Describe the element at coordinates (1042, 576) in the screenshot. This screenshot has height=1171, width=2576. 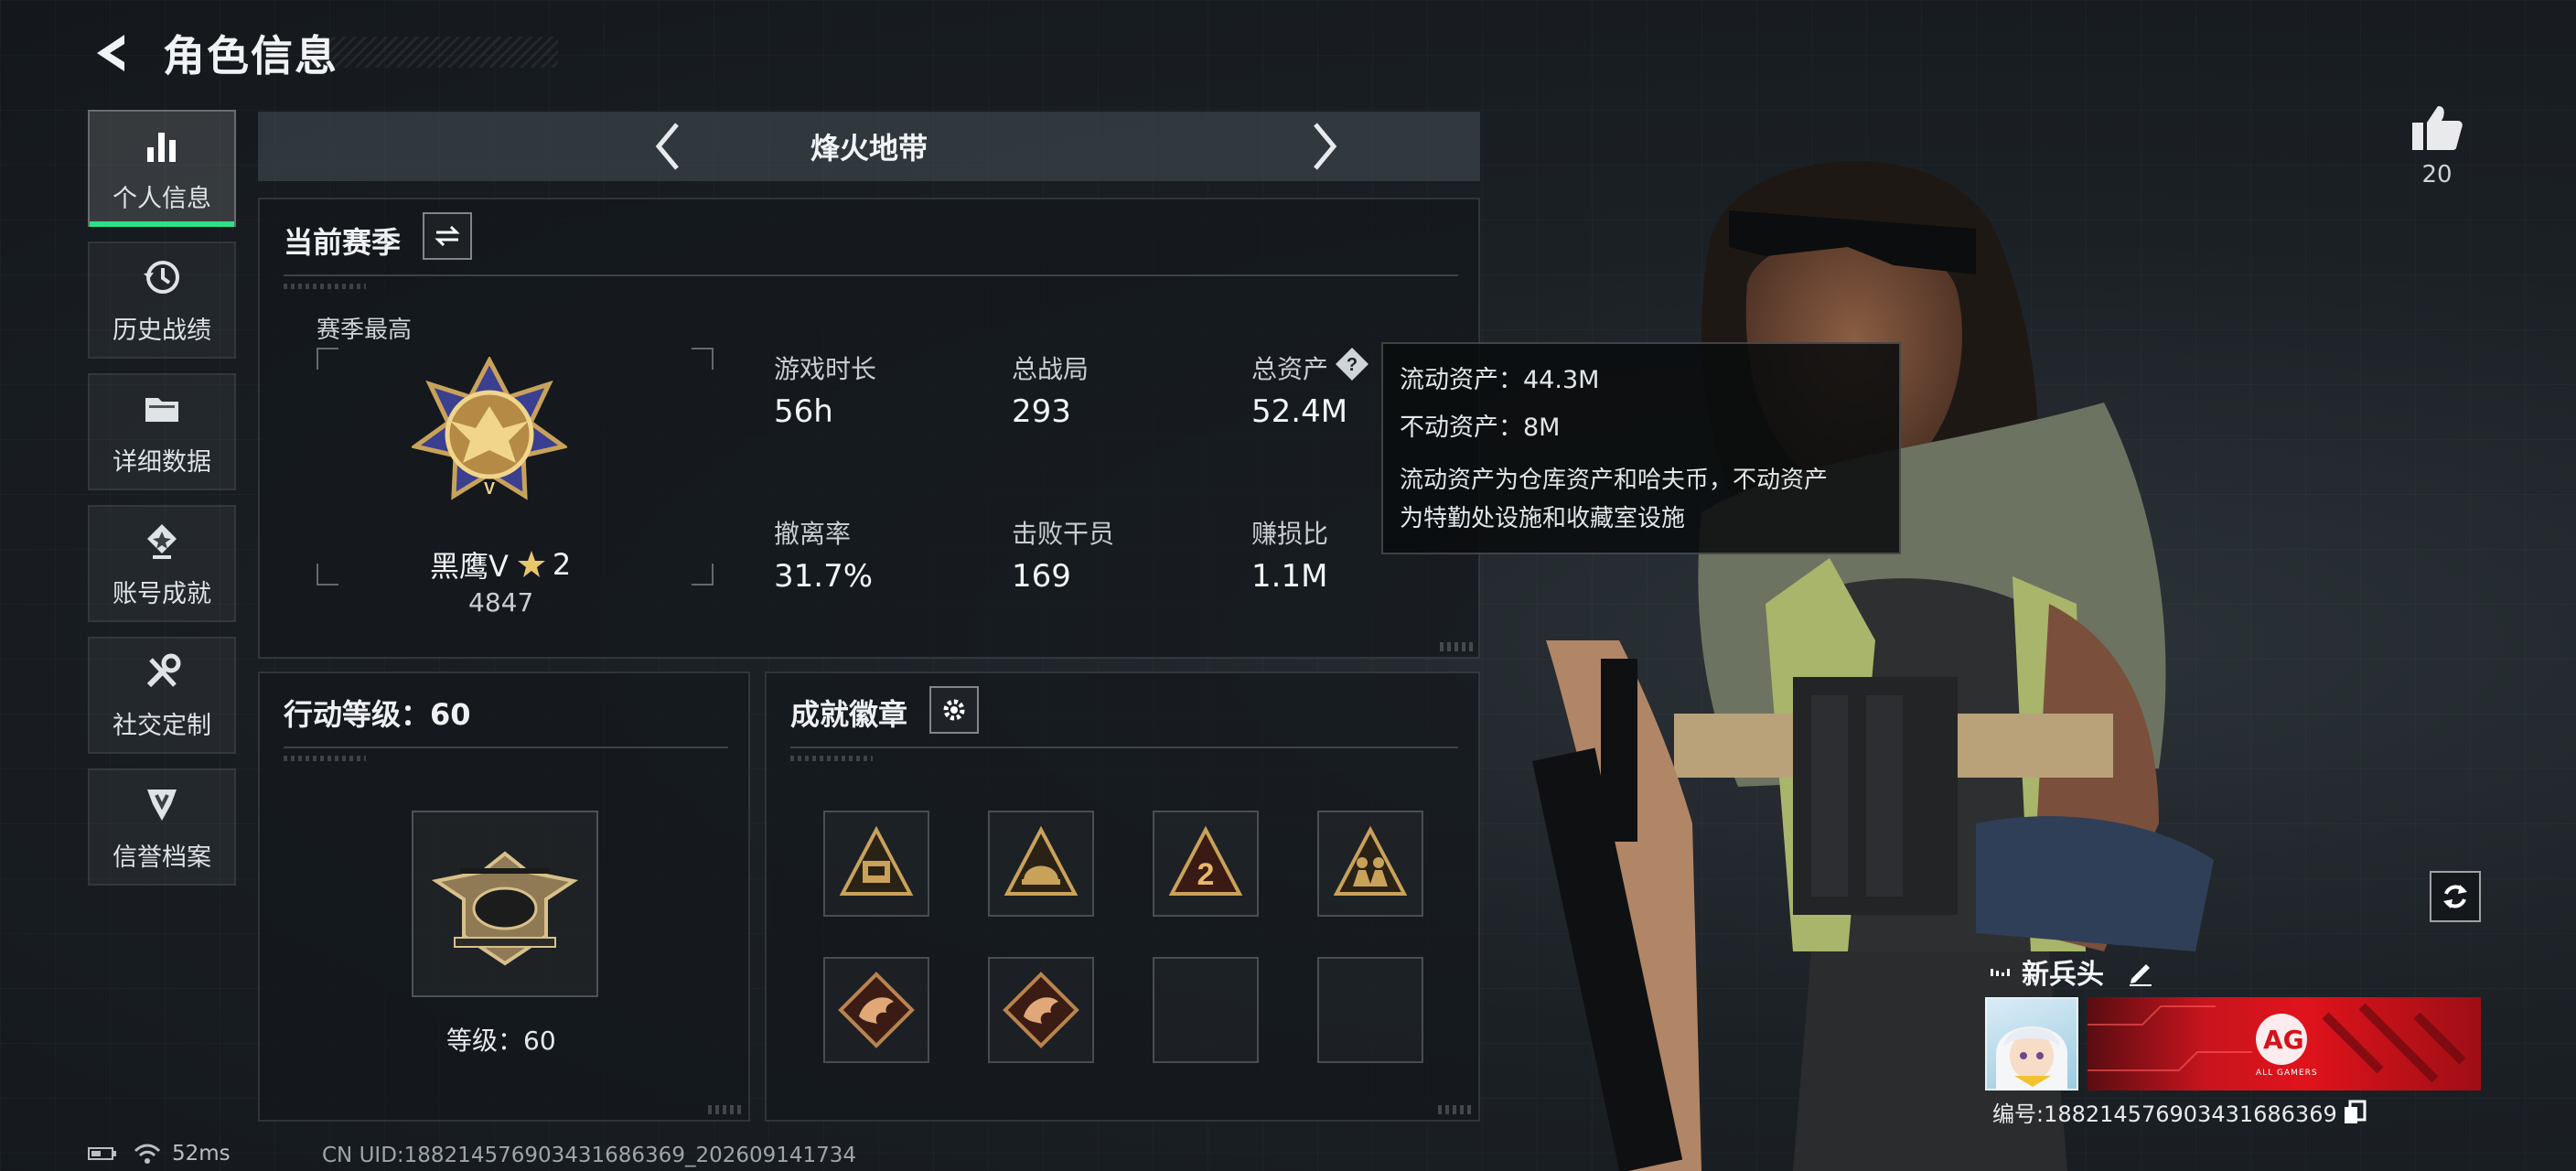
I see `stat-value-operators-defeated: 169` at that location.